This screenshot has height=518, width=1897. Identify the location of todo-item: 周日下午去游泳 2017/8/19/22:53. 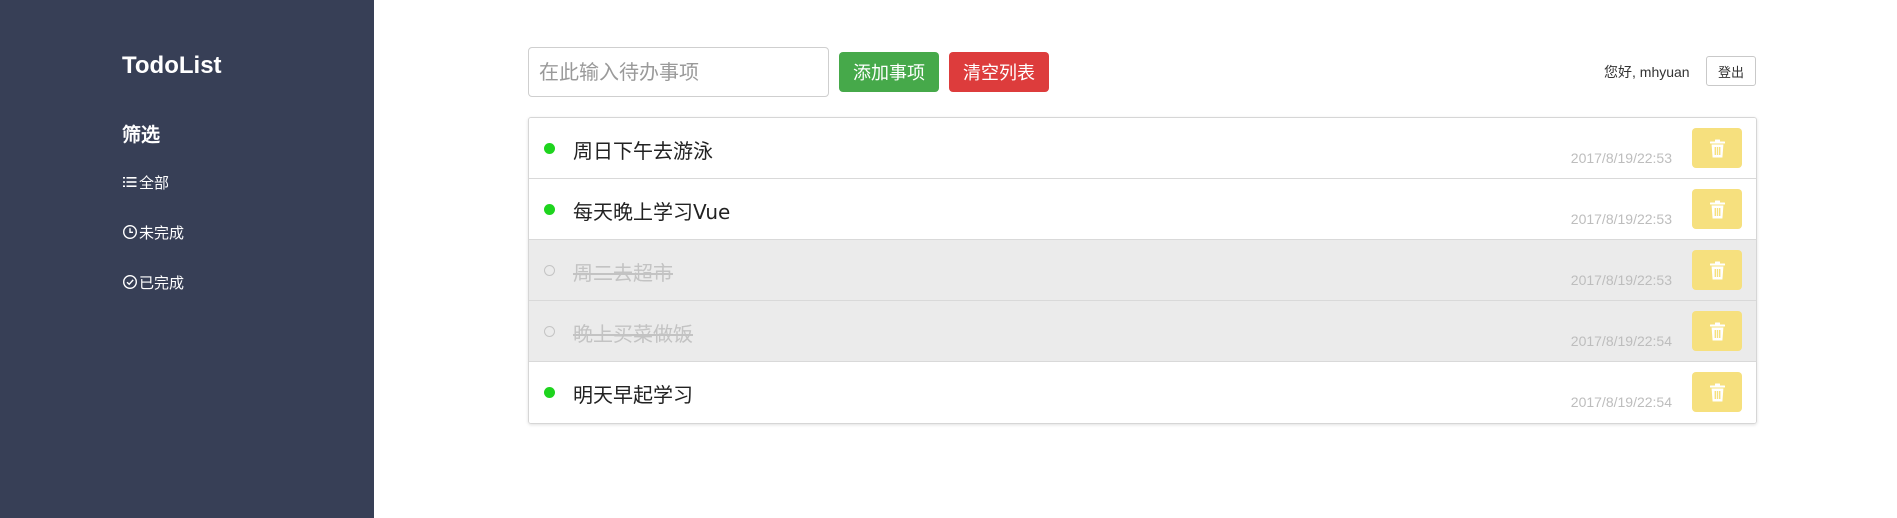
(1142, 148).